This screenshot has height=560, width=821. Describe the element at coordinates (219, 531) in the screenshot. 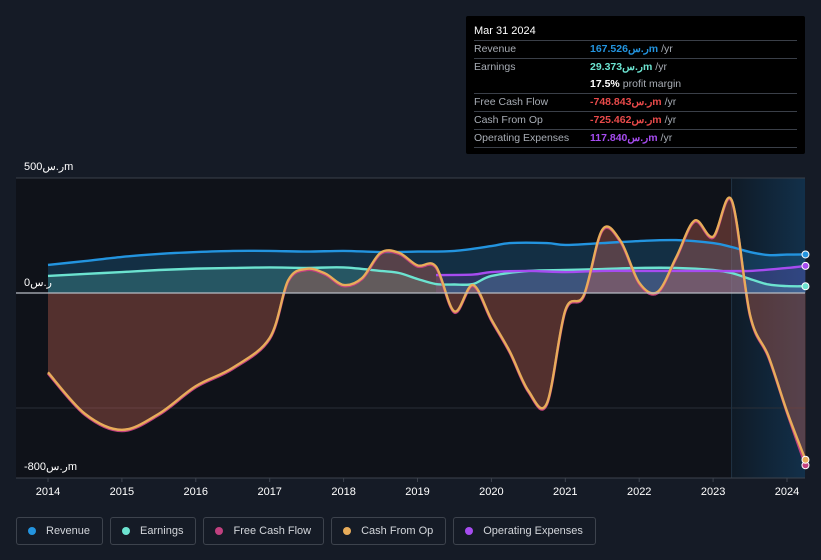

I see `free-cash-flow-dot-icon` at that location.